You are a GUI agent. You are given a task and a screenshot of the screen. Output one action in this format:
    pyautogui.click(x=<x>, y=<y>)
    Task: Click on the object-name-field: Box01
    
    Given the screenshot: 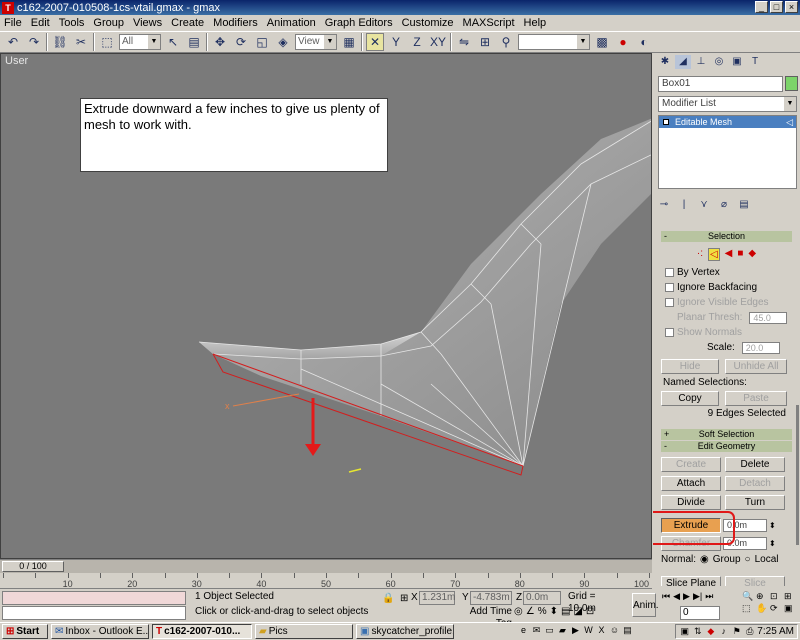 What is the action you would take?
    pyautogui.click(x=720, y=84)
    